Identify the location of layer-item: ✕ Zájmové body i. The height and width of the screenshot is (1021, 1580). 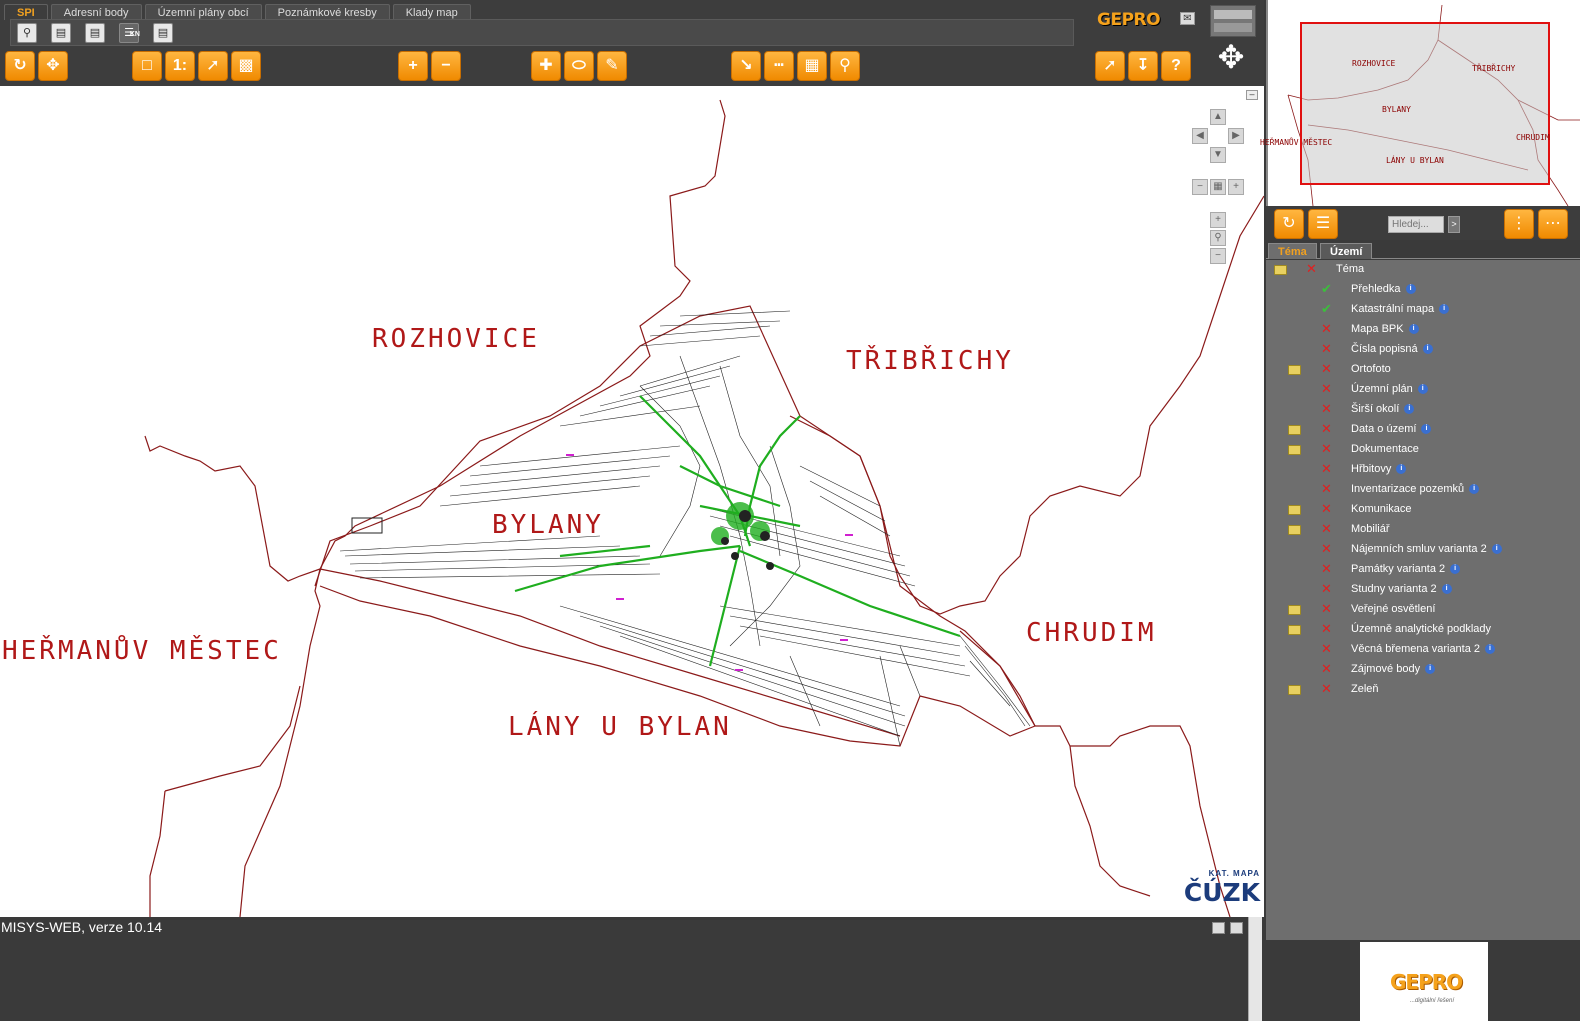
(1423, 670).